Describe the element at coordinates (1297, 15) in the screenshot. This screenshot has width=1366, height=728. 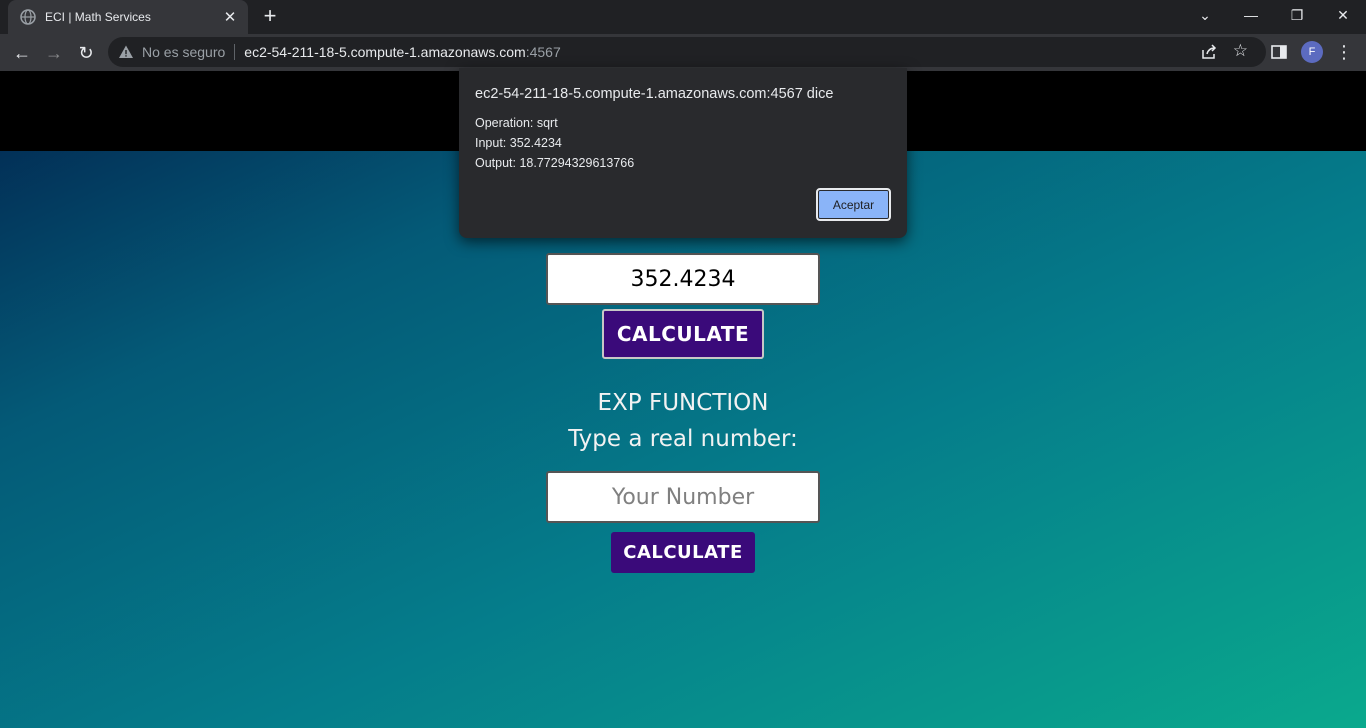
I see `restore-button: ❐` at that location.